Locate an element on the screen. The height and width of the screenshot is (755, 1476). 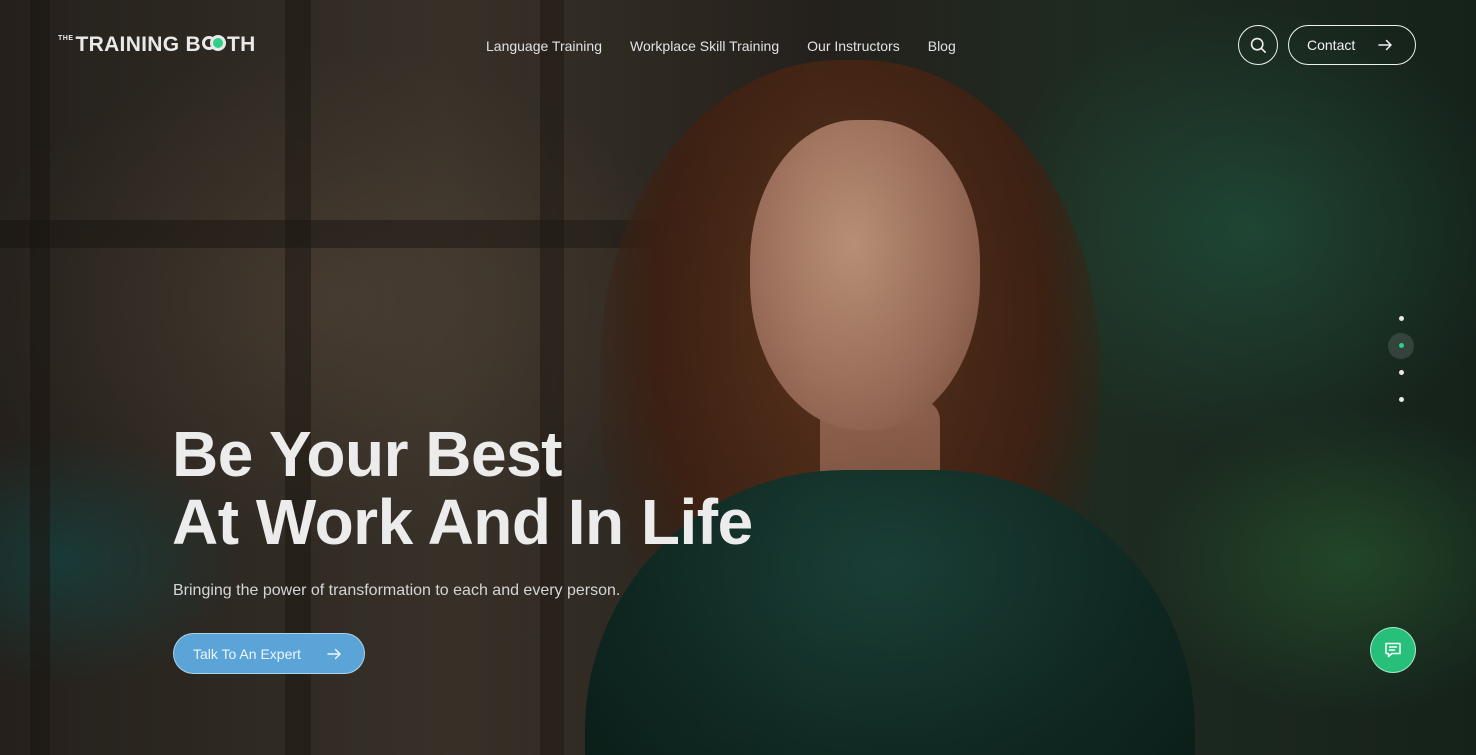
nav-language-training: Language Training is located at coordinates (544, 46).